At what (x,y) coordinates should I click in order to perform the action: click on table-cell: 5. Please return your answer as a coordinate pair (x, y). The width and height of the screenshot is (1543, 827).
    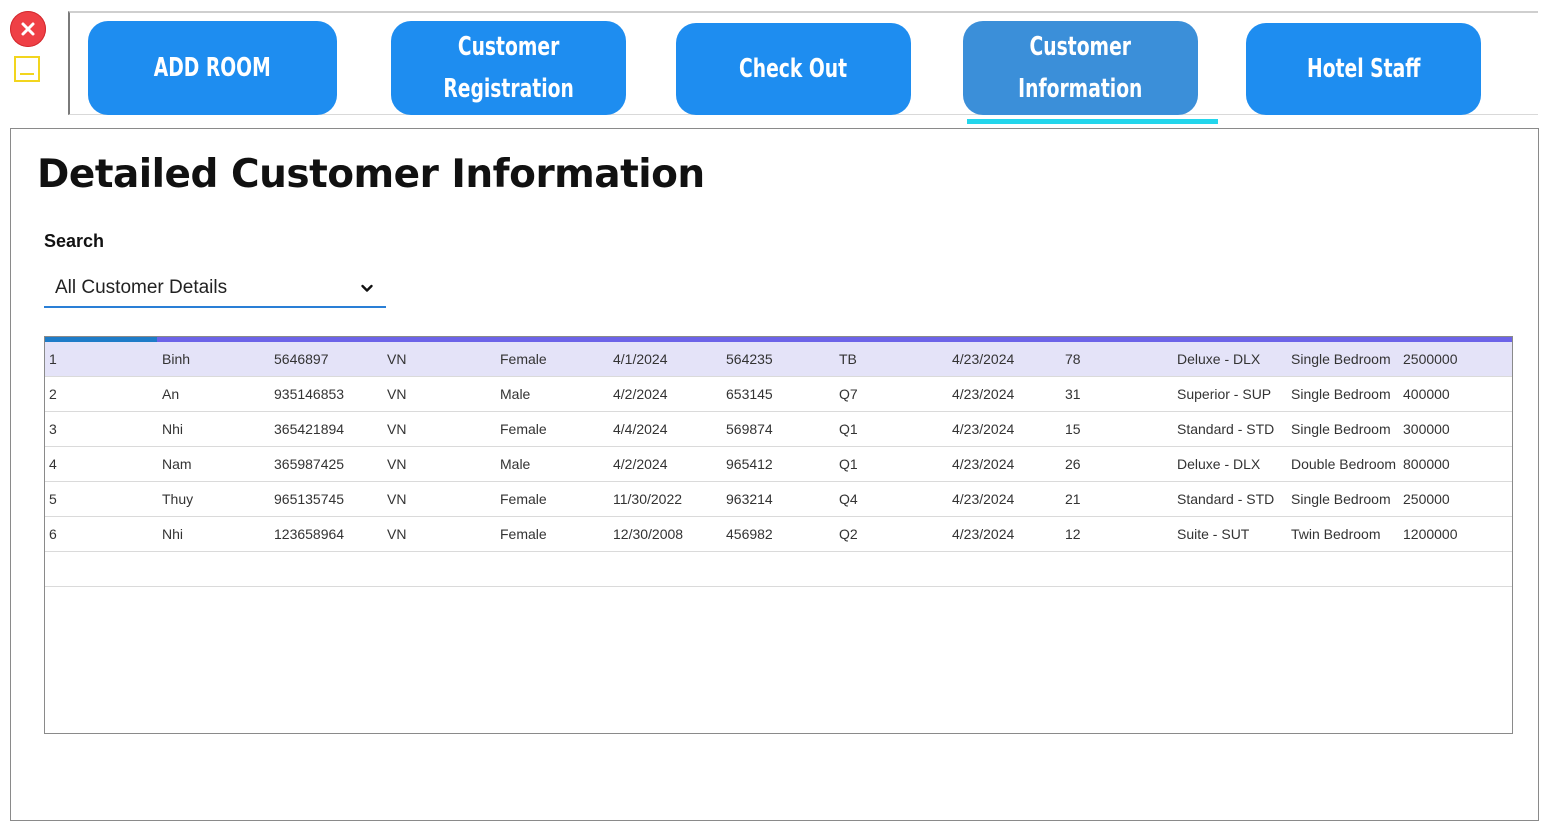
    Looking at the image, I should click on (53, 499).